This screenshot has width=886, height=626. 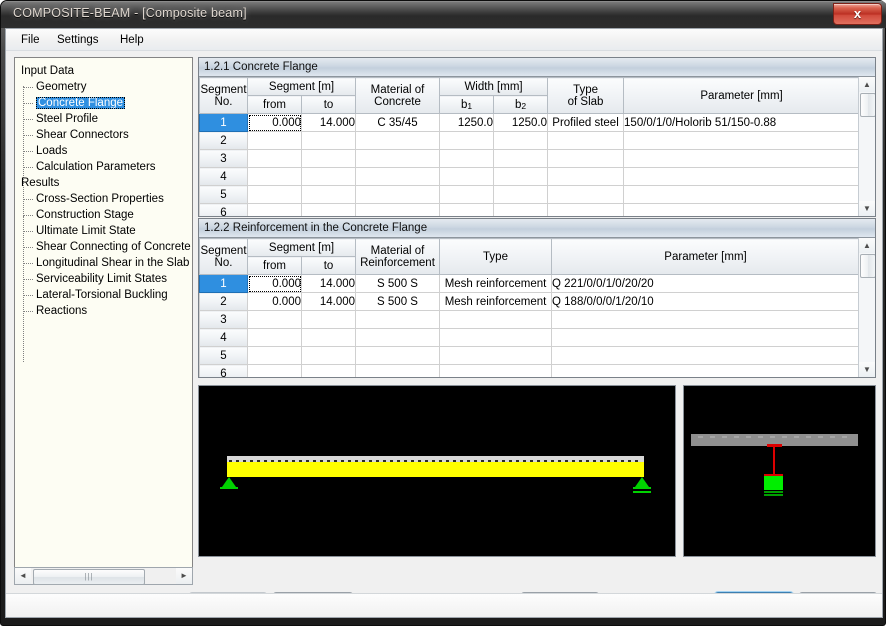 I want to click on table-row: 4, so click(x=530, y=337).